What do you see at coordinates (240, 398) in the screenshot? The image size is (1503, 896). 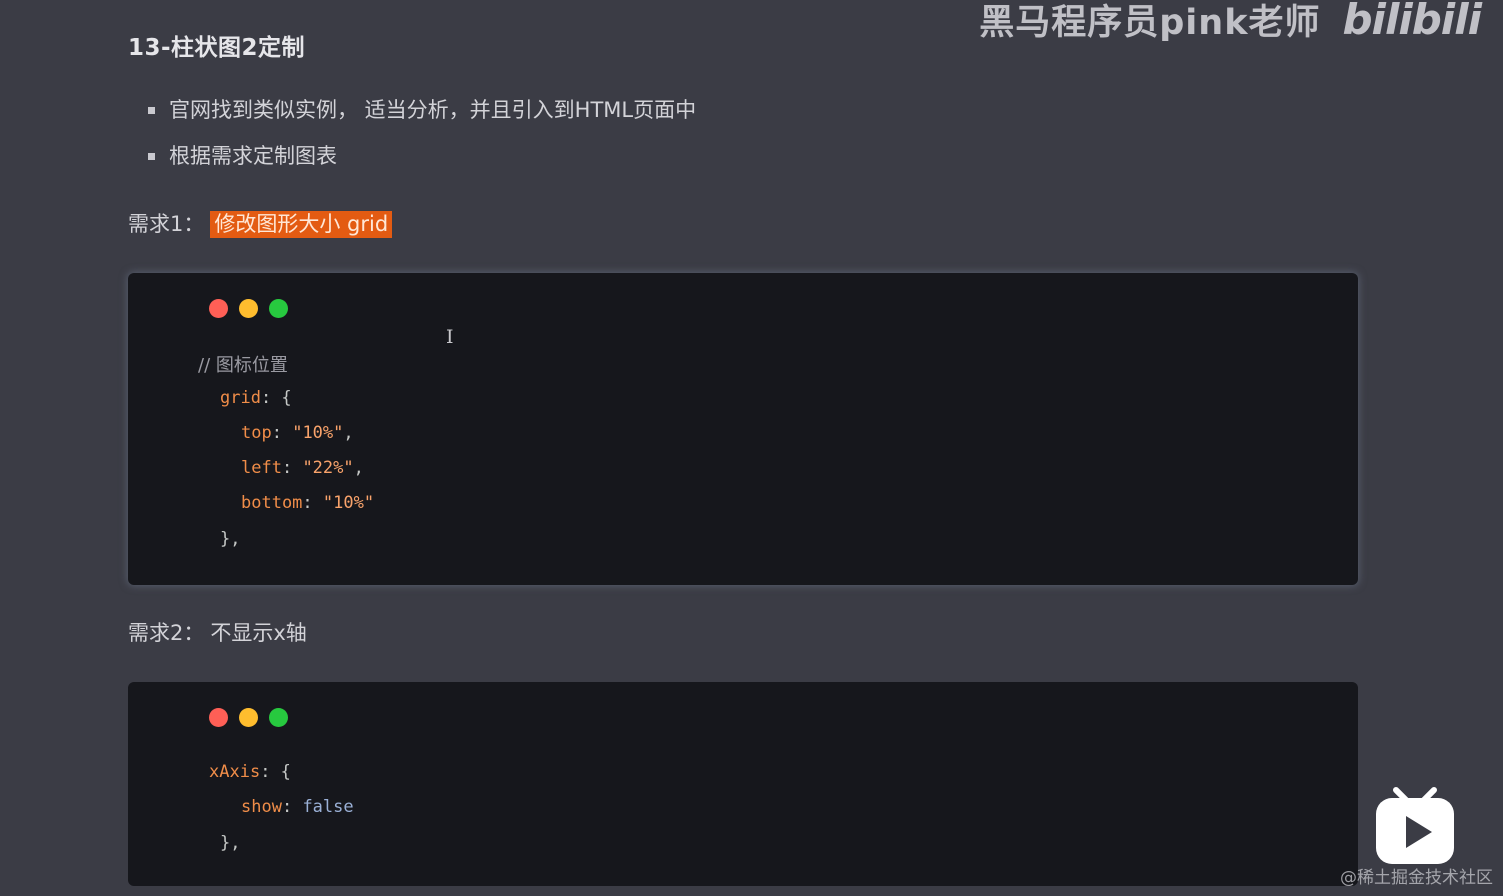 I see `code-key-grid: grid` at bounding box center [240, 398].